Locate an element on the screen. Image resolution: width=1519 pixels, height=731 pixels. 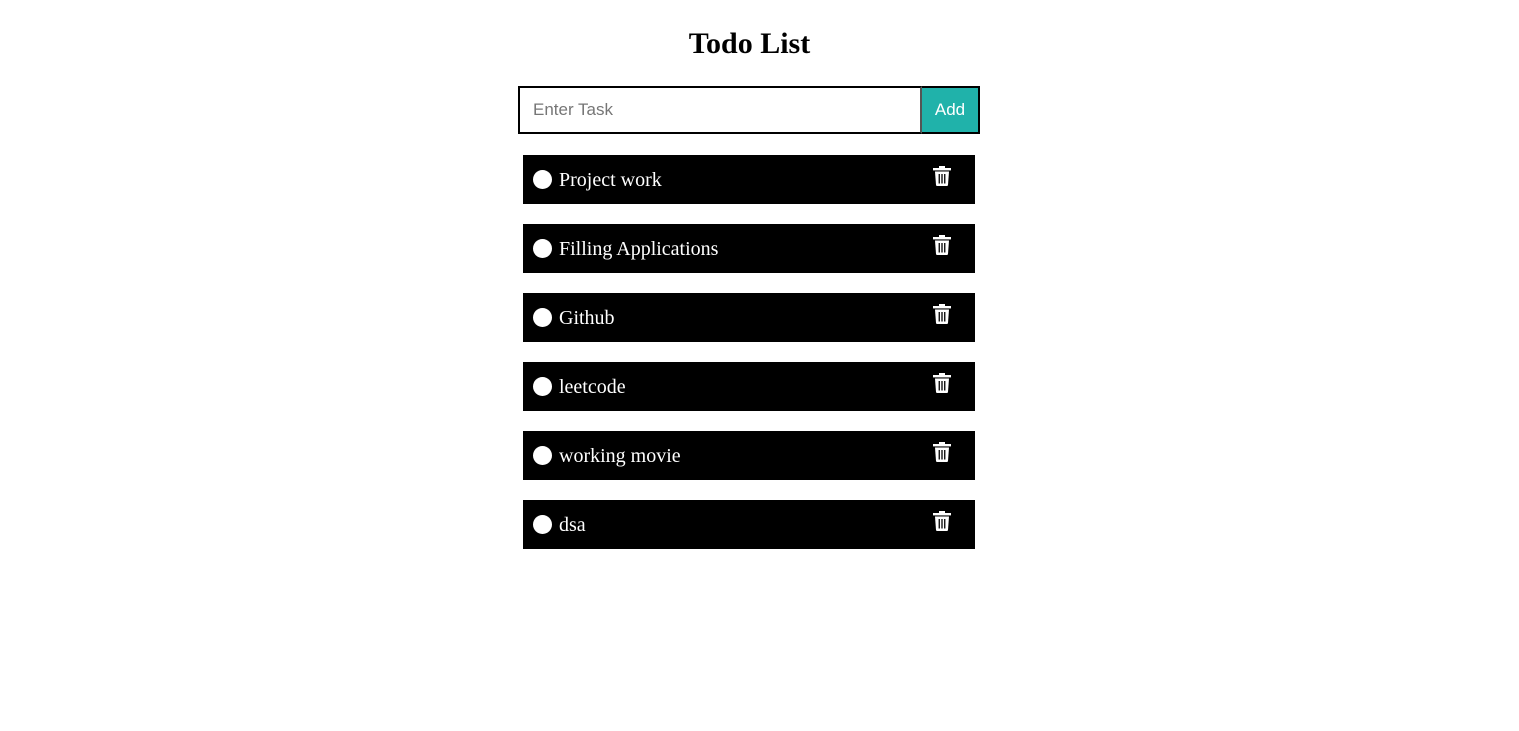
task-input-row: Add is located at coordinates (749, 110).